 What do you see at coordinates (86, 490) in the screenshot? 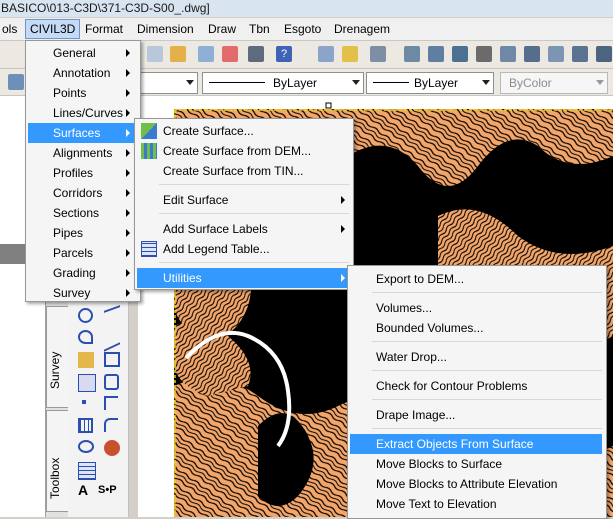
I see `mtext-tool-icon: A` at bounding box center [86, 490].